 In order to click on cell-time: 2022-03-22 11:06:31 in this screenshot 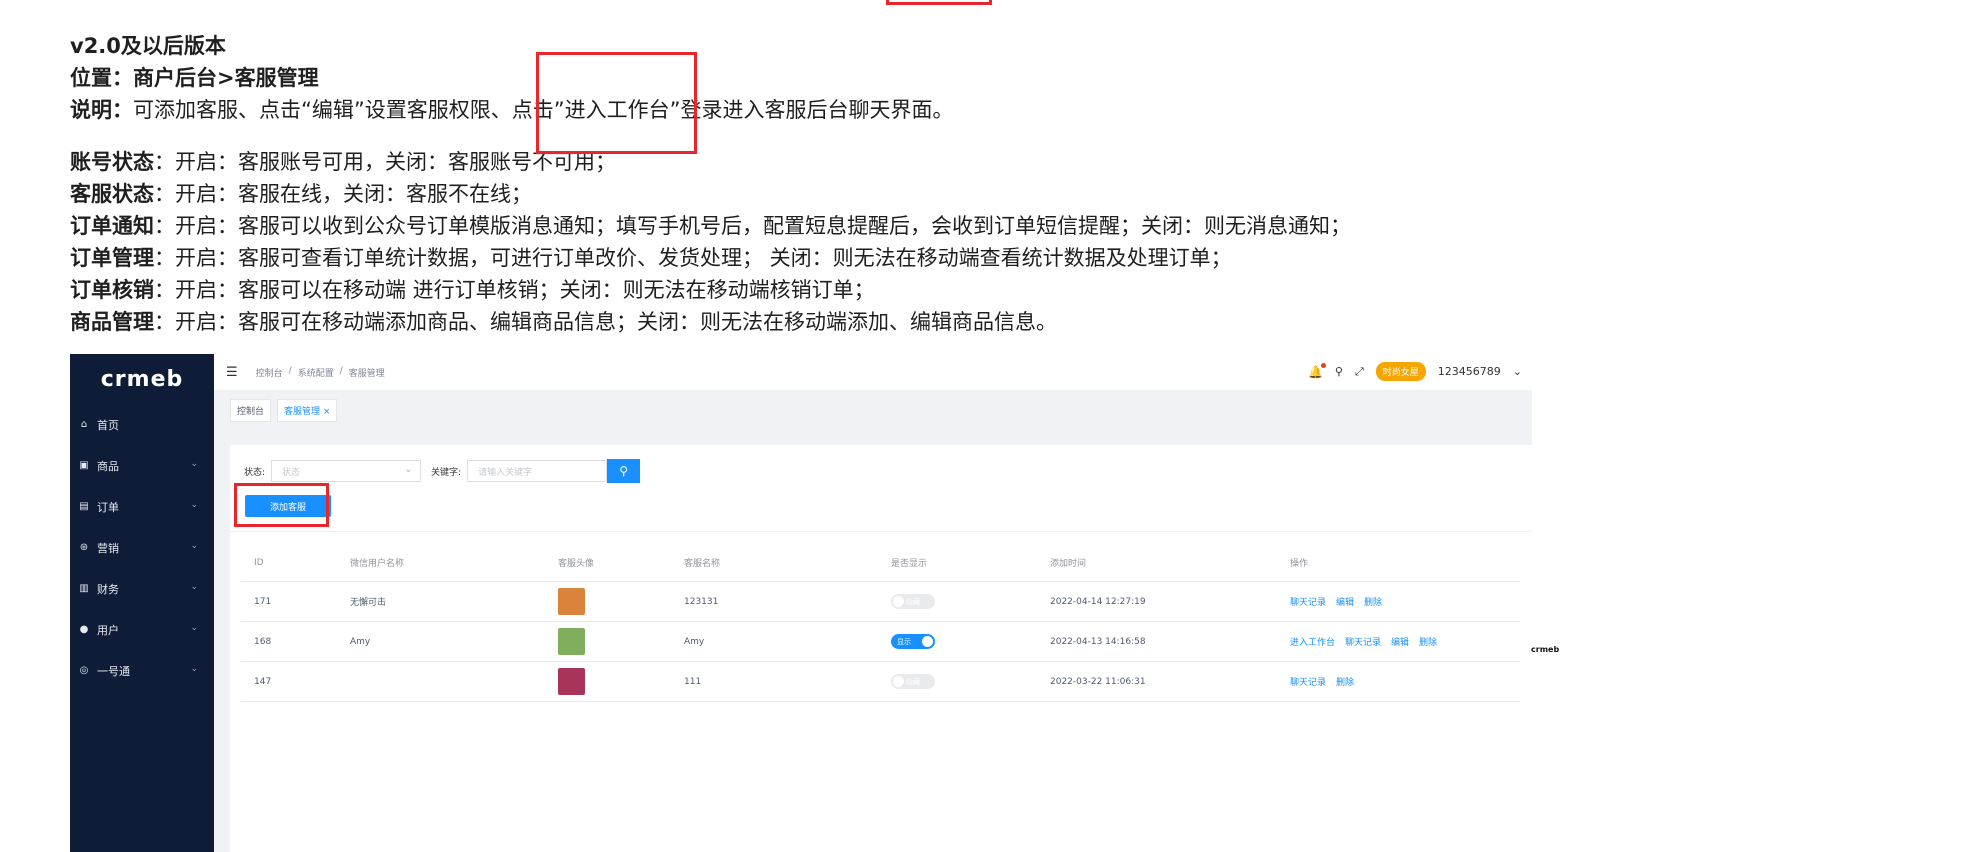, I will do `click(1098, 681)`.